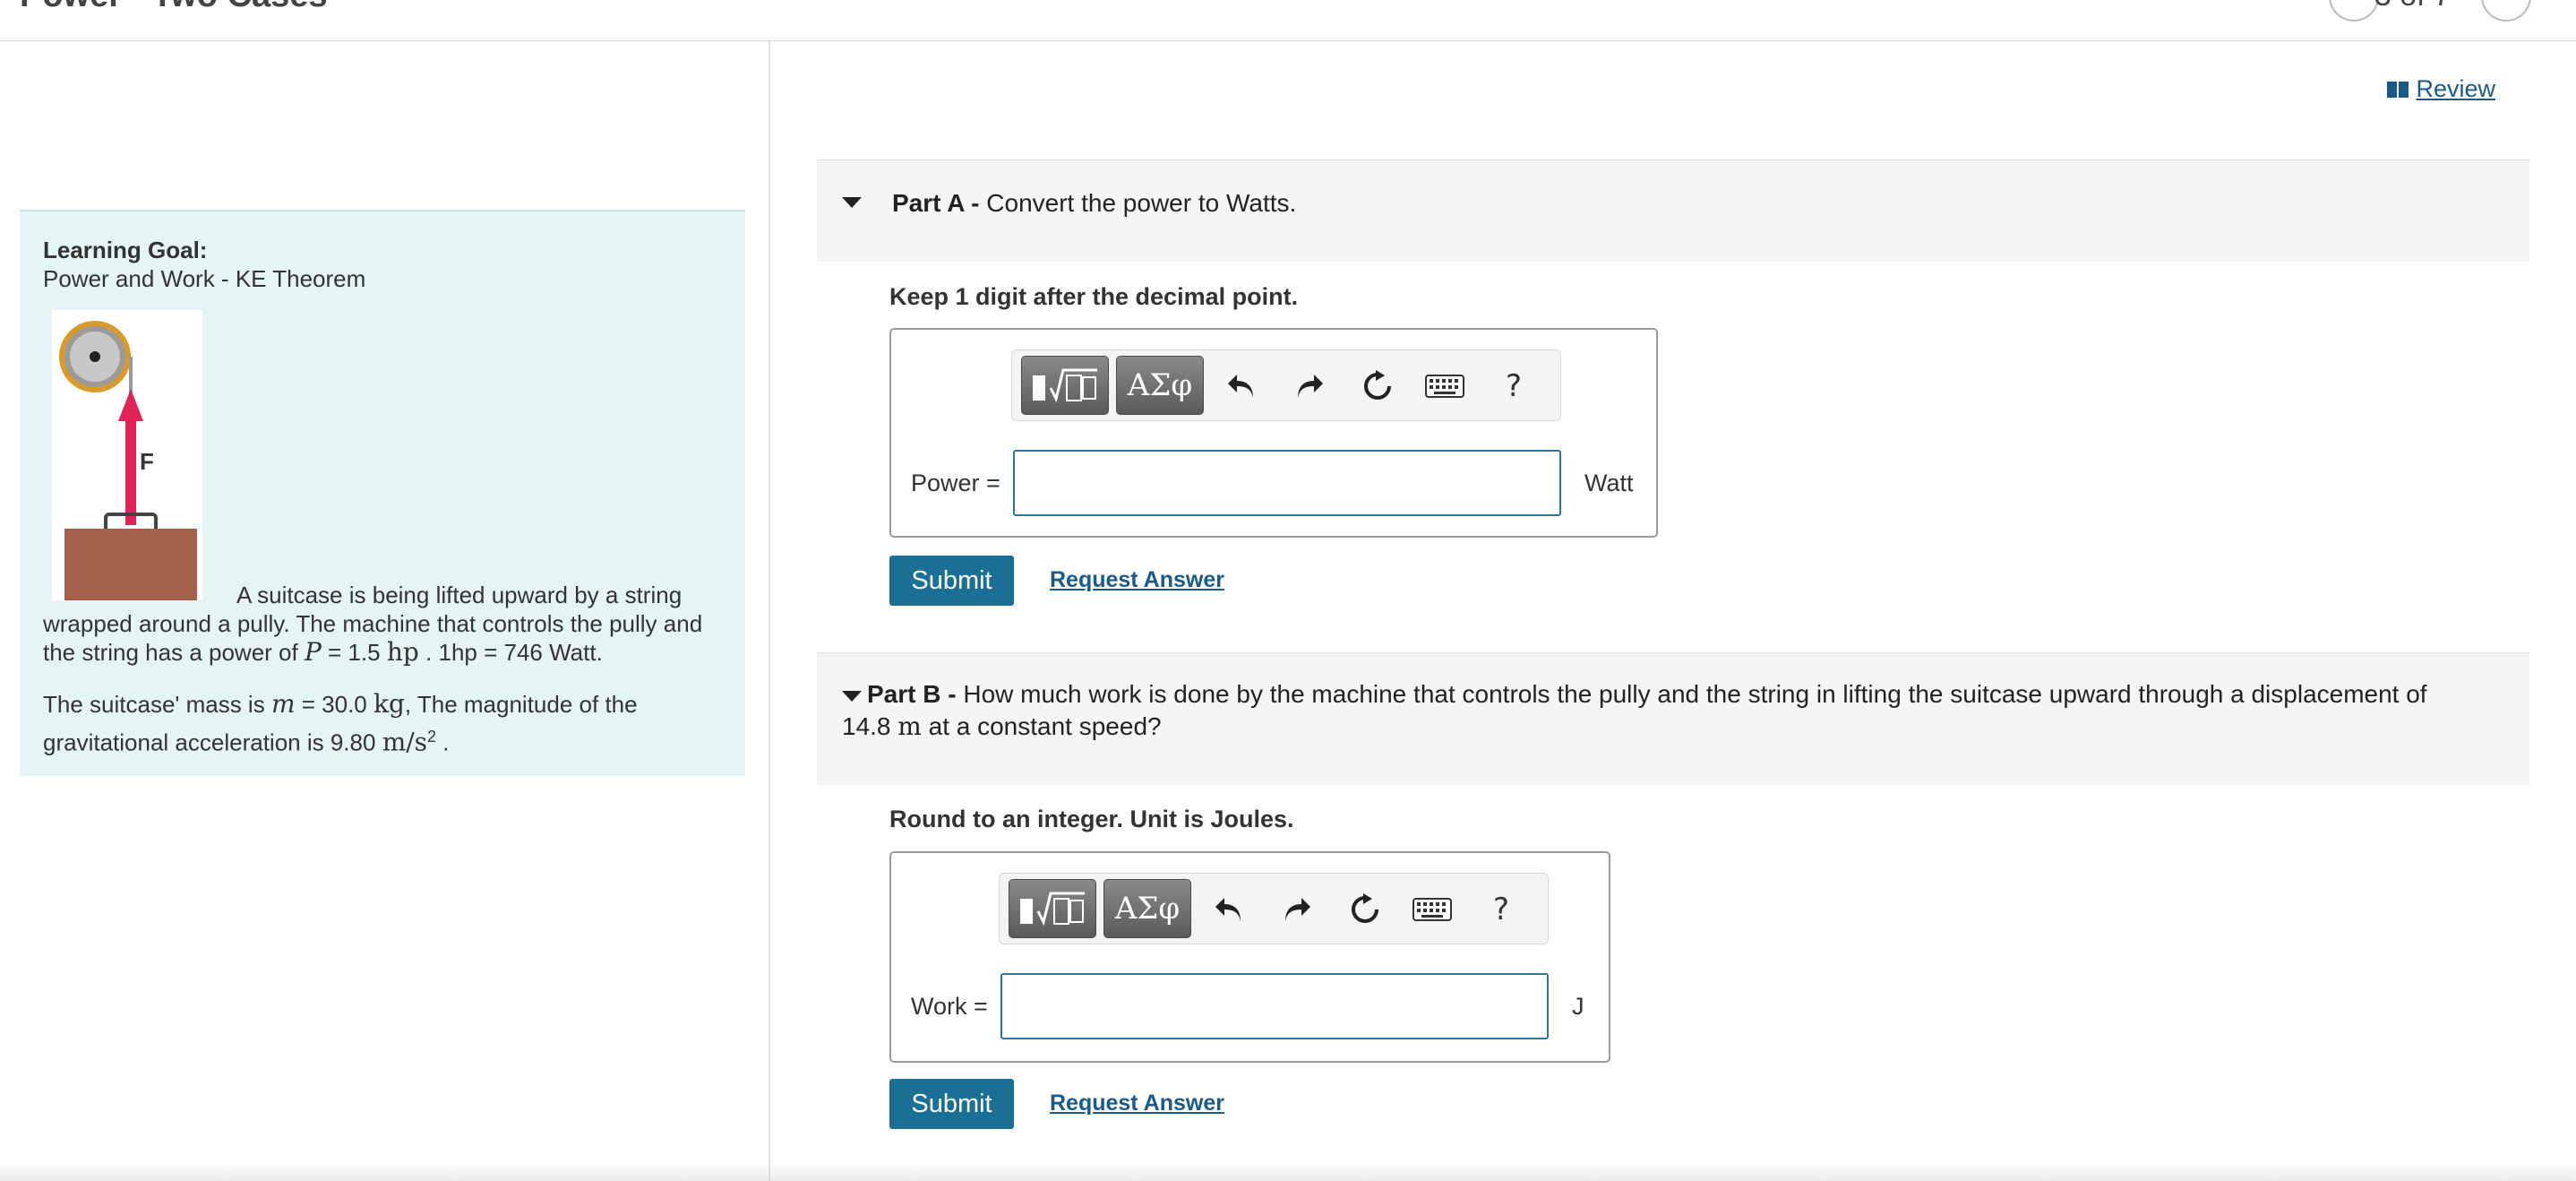  I want to click on part-b-math-toolbar: ΑΣφ ?, so click(1274, 908).